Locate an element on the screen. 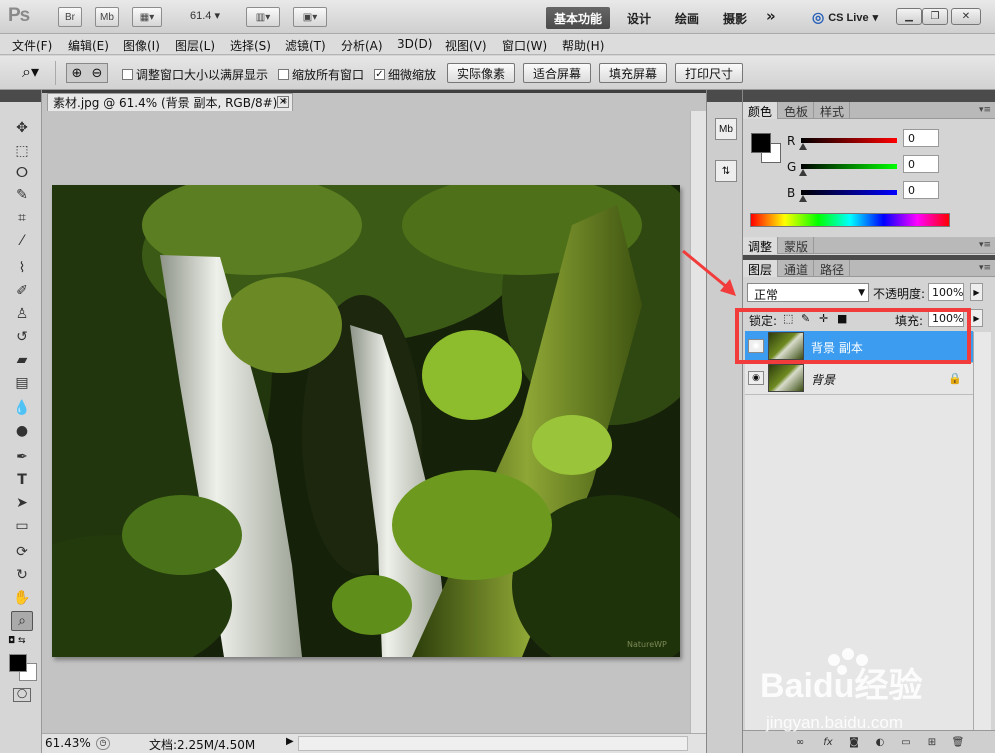  zoom-in-icon: ⊕ is located at coordinates (77, 73).